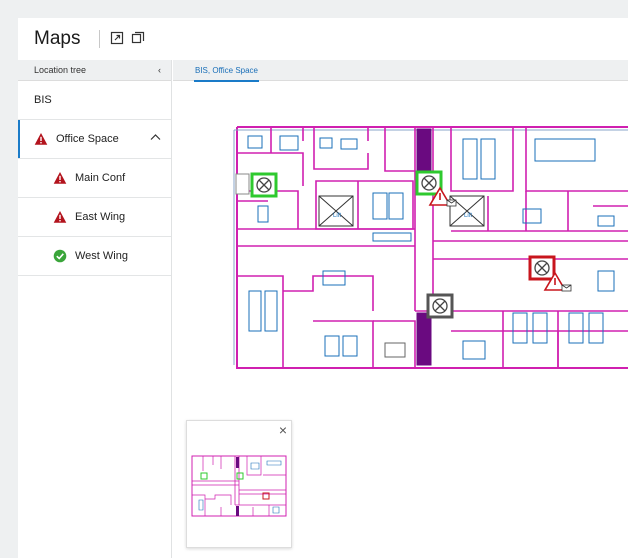 The height and width of the screenshot is (558, 628). Describe the element at coordinates (94, 100) in the screenshot. I see `tree-item-bis: BIS` at that location.